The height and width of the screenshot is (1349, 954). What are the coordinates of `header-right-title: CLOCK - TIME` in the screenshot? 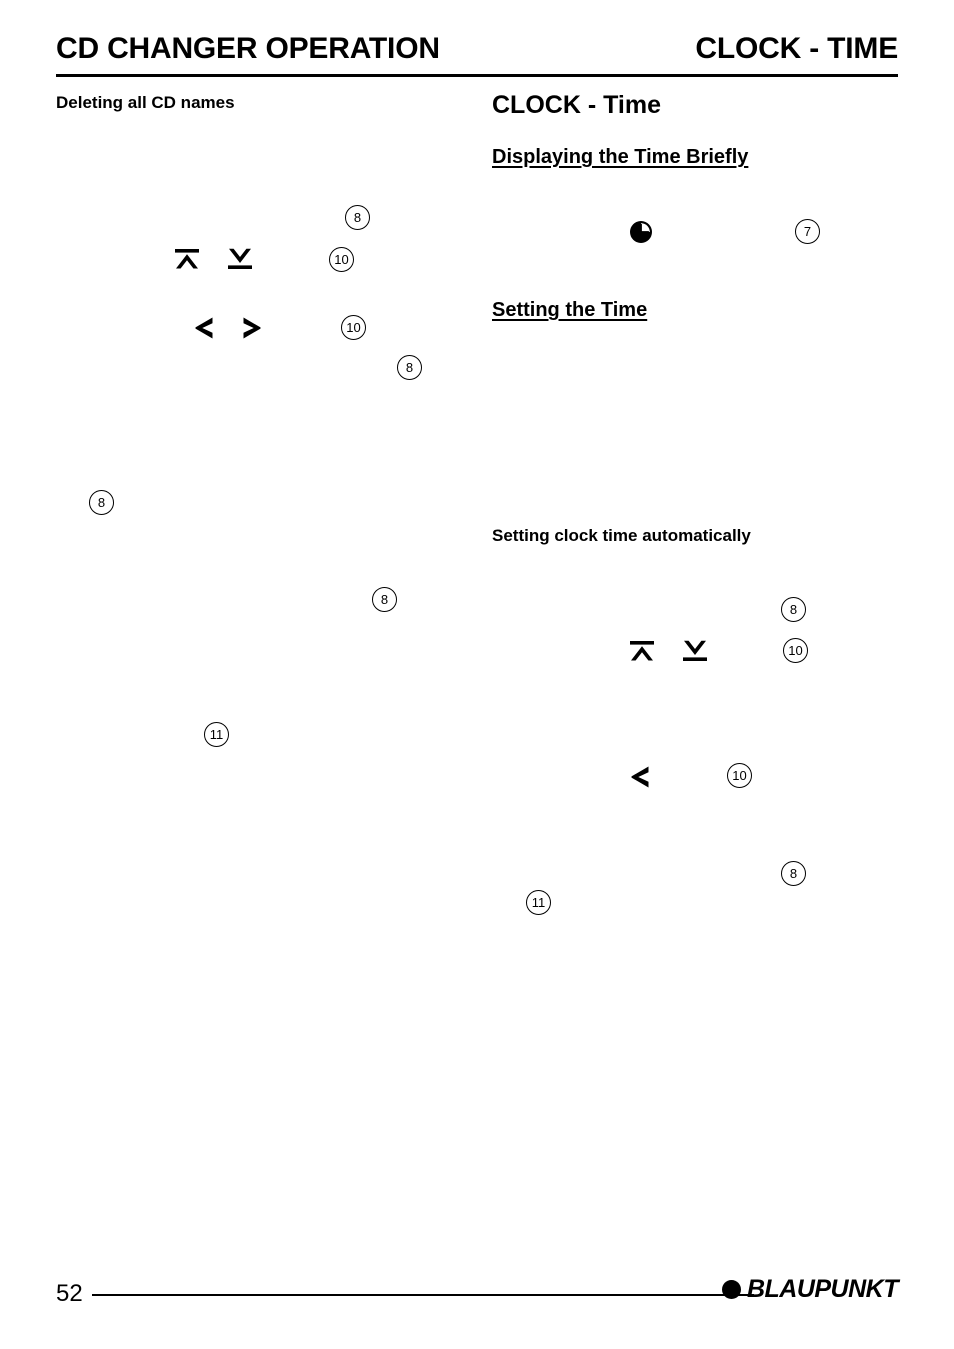 It's located at (796, 48).